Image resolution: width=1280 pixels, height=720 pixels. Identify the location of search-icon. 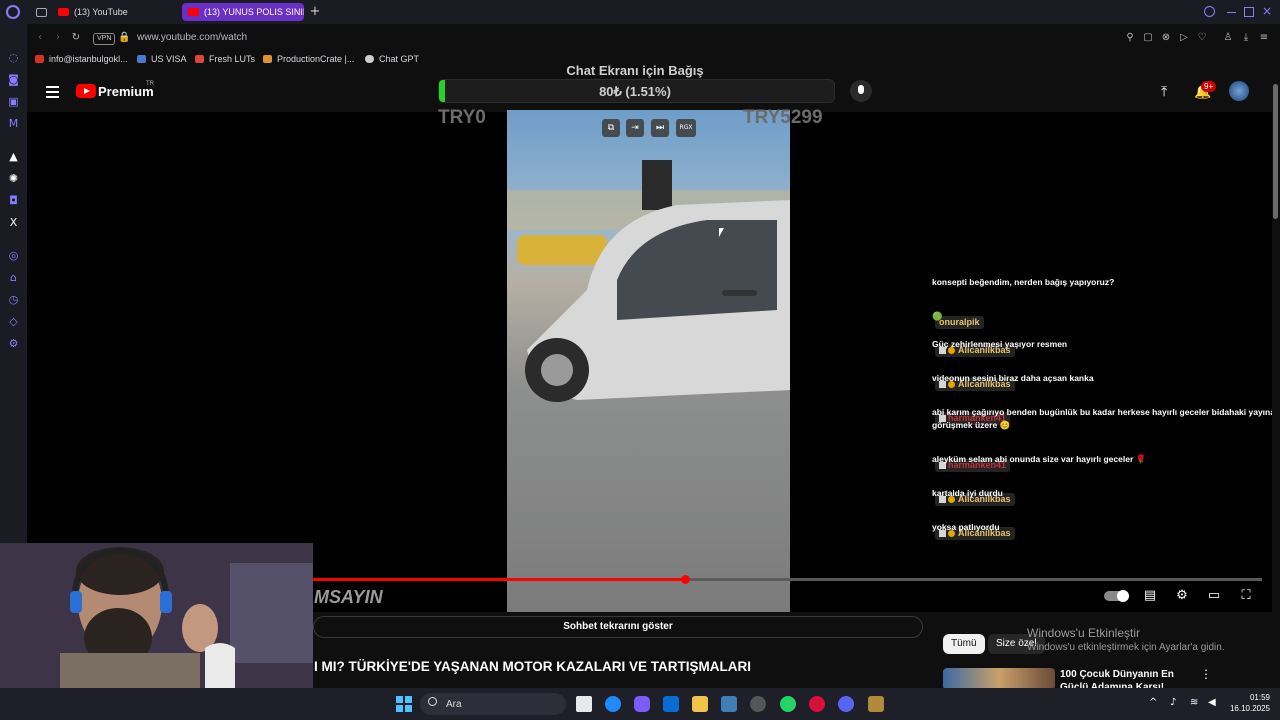
(432, 701).